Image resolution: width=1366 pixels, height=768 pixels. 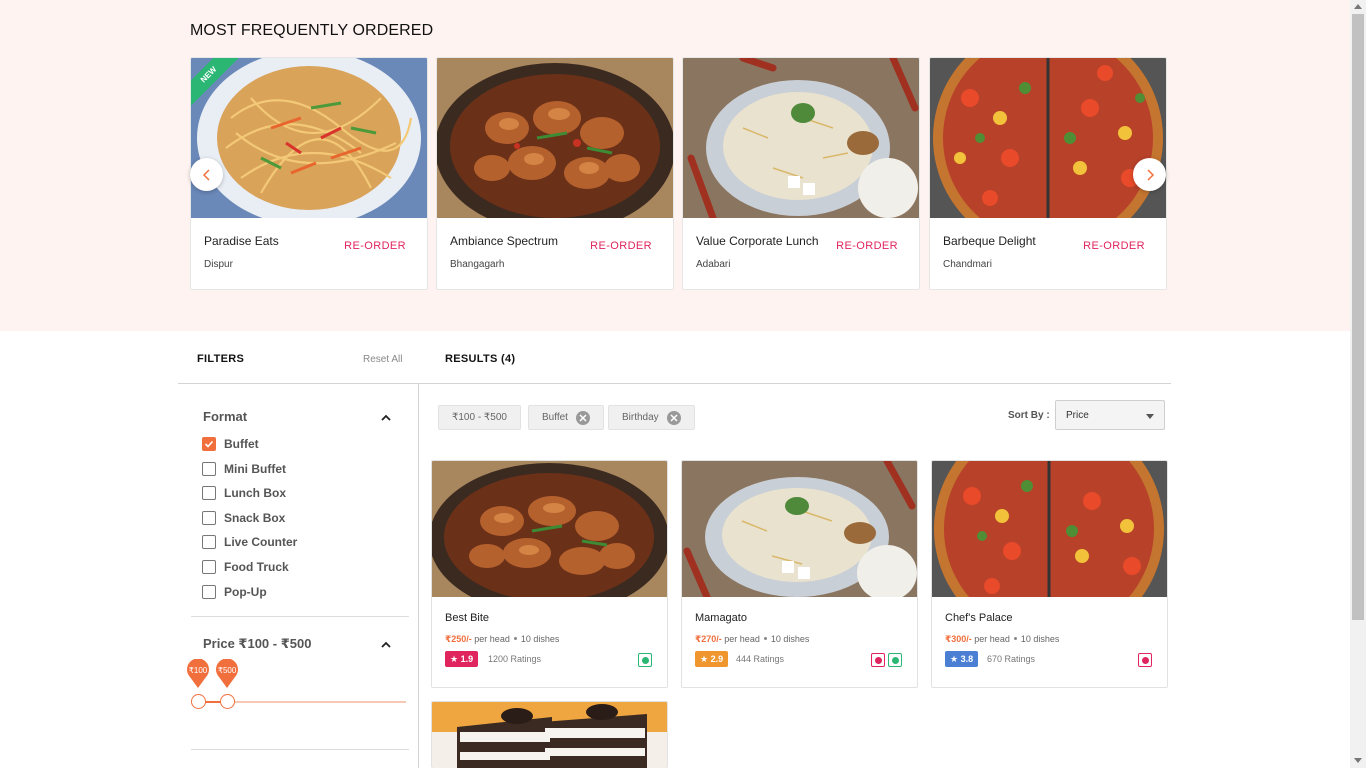 What do you see at coordinates (241, 241) in the screenshot?
I see `restaurant-name: Paradise Eats` at bounding box center [241, 241].